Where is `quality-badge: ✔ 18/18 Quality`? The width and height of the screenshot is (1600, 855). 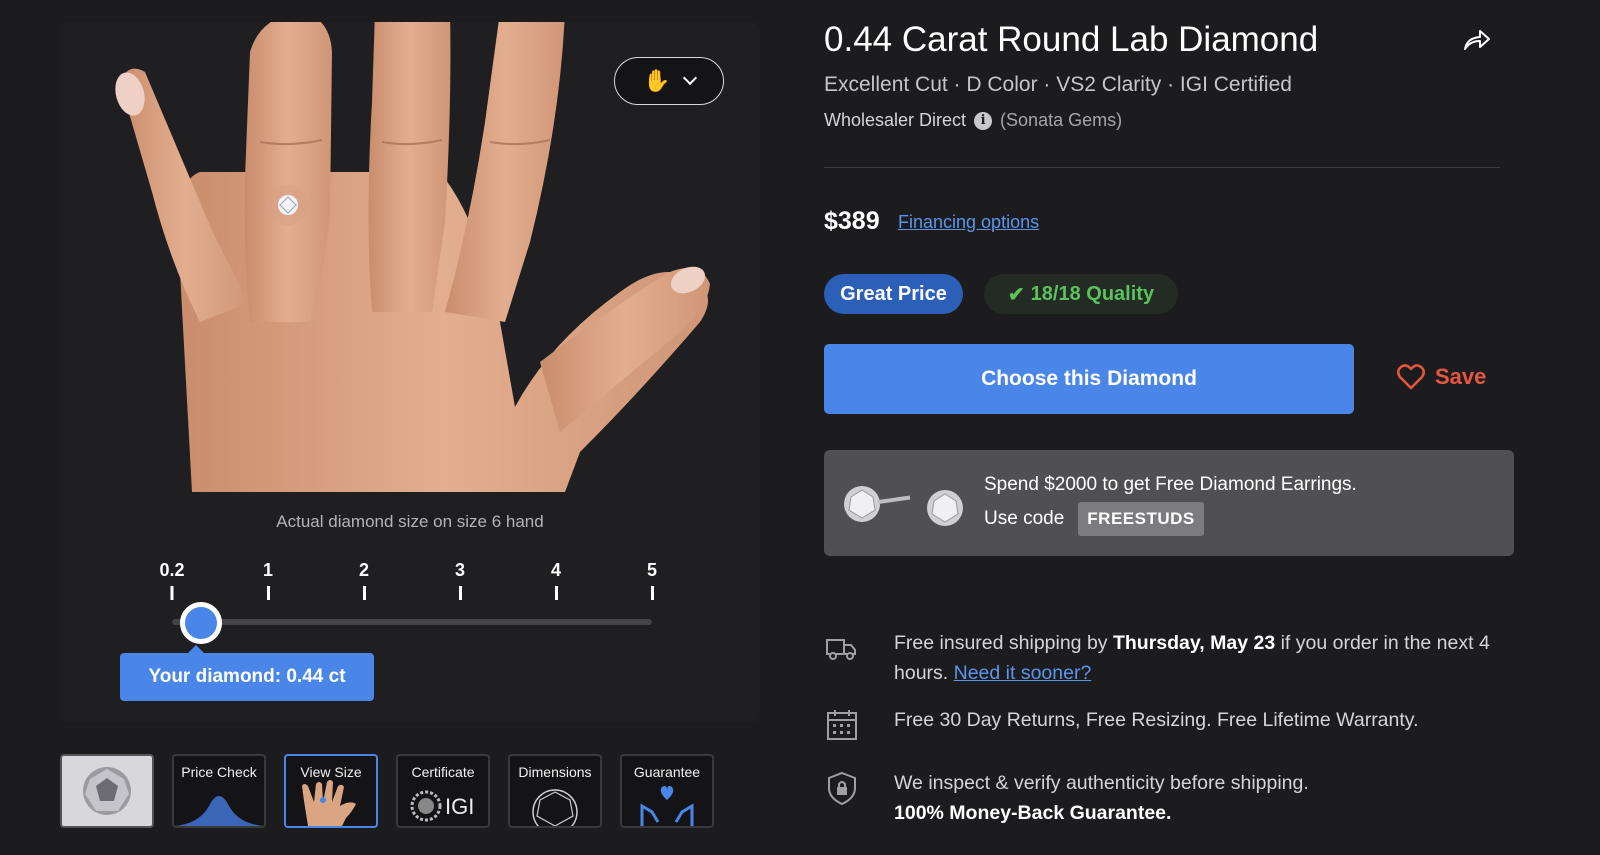
quality-badge: ✔ 18/18 Quality is located at coordinates (1081, 294).